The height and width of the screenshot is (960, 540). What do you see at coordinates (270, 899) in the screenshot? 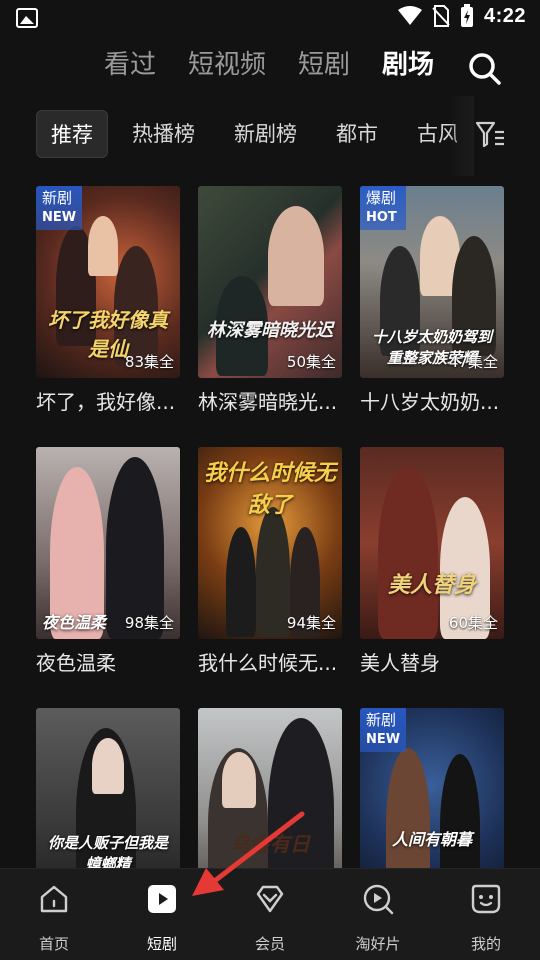
I see `diamond-icon` at bounding box center [270, 899].